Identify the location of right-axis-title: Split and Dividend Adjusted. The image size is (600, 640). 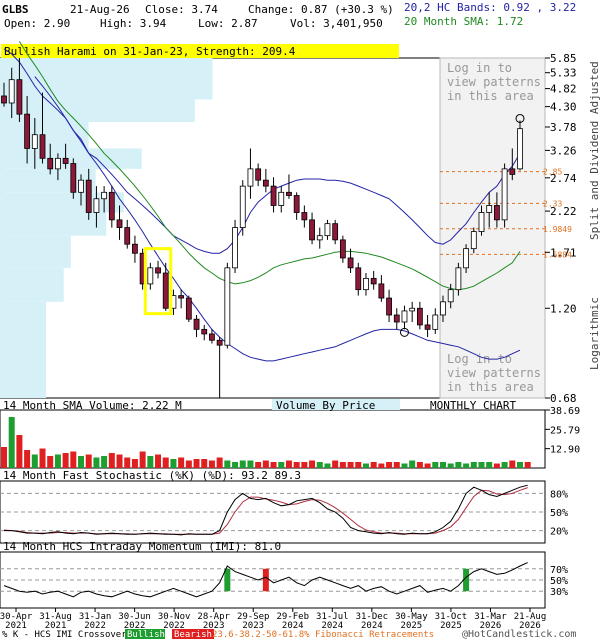
(594, 150).